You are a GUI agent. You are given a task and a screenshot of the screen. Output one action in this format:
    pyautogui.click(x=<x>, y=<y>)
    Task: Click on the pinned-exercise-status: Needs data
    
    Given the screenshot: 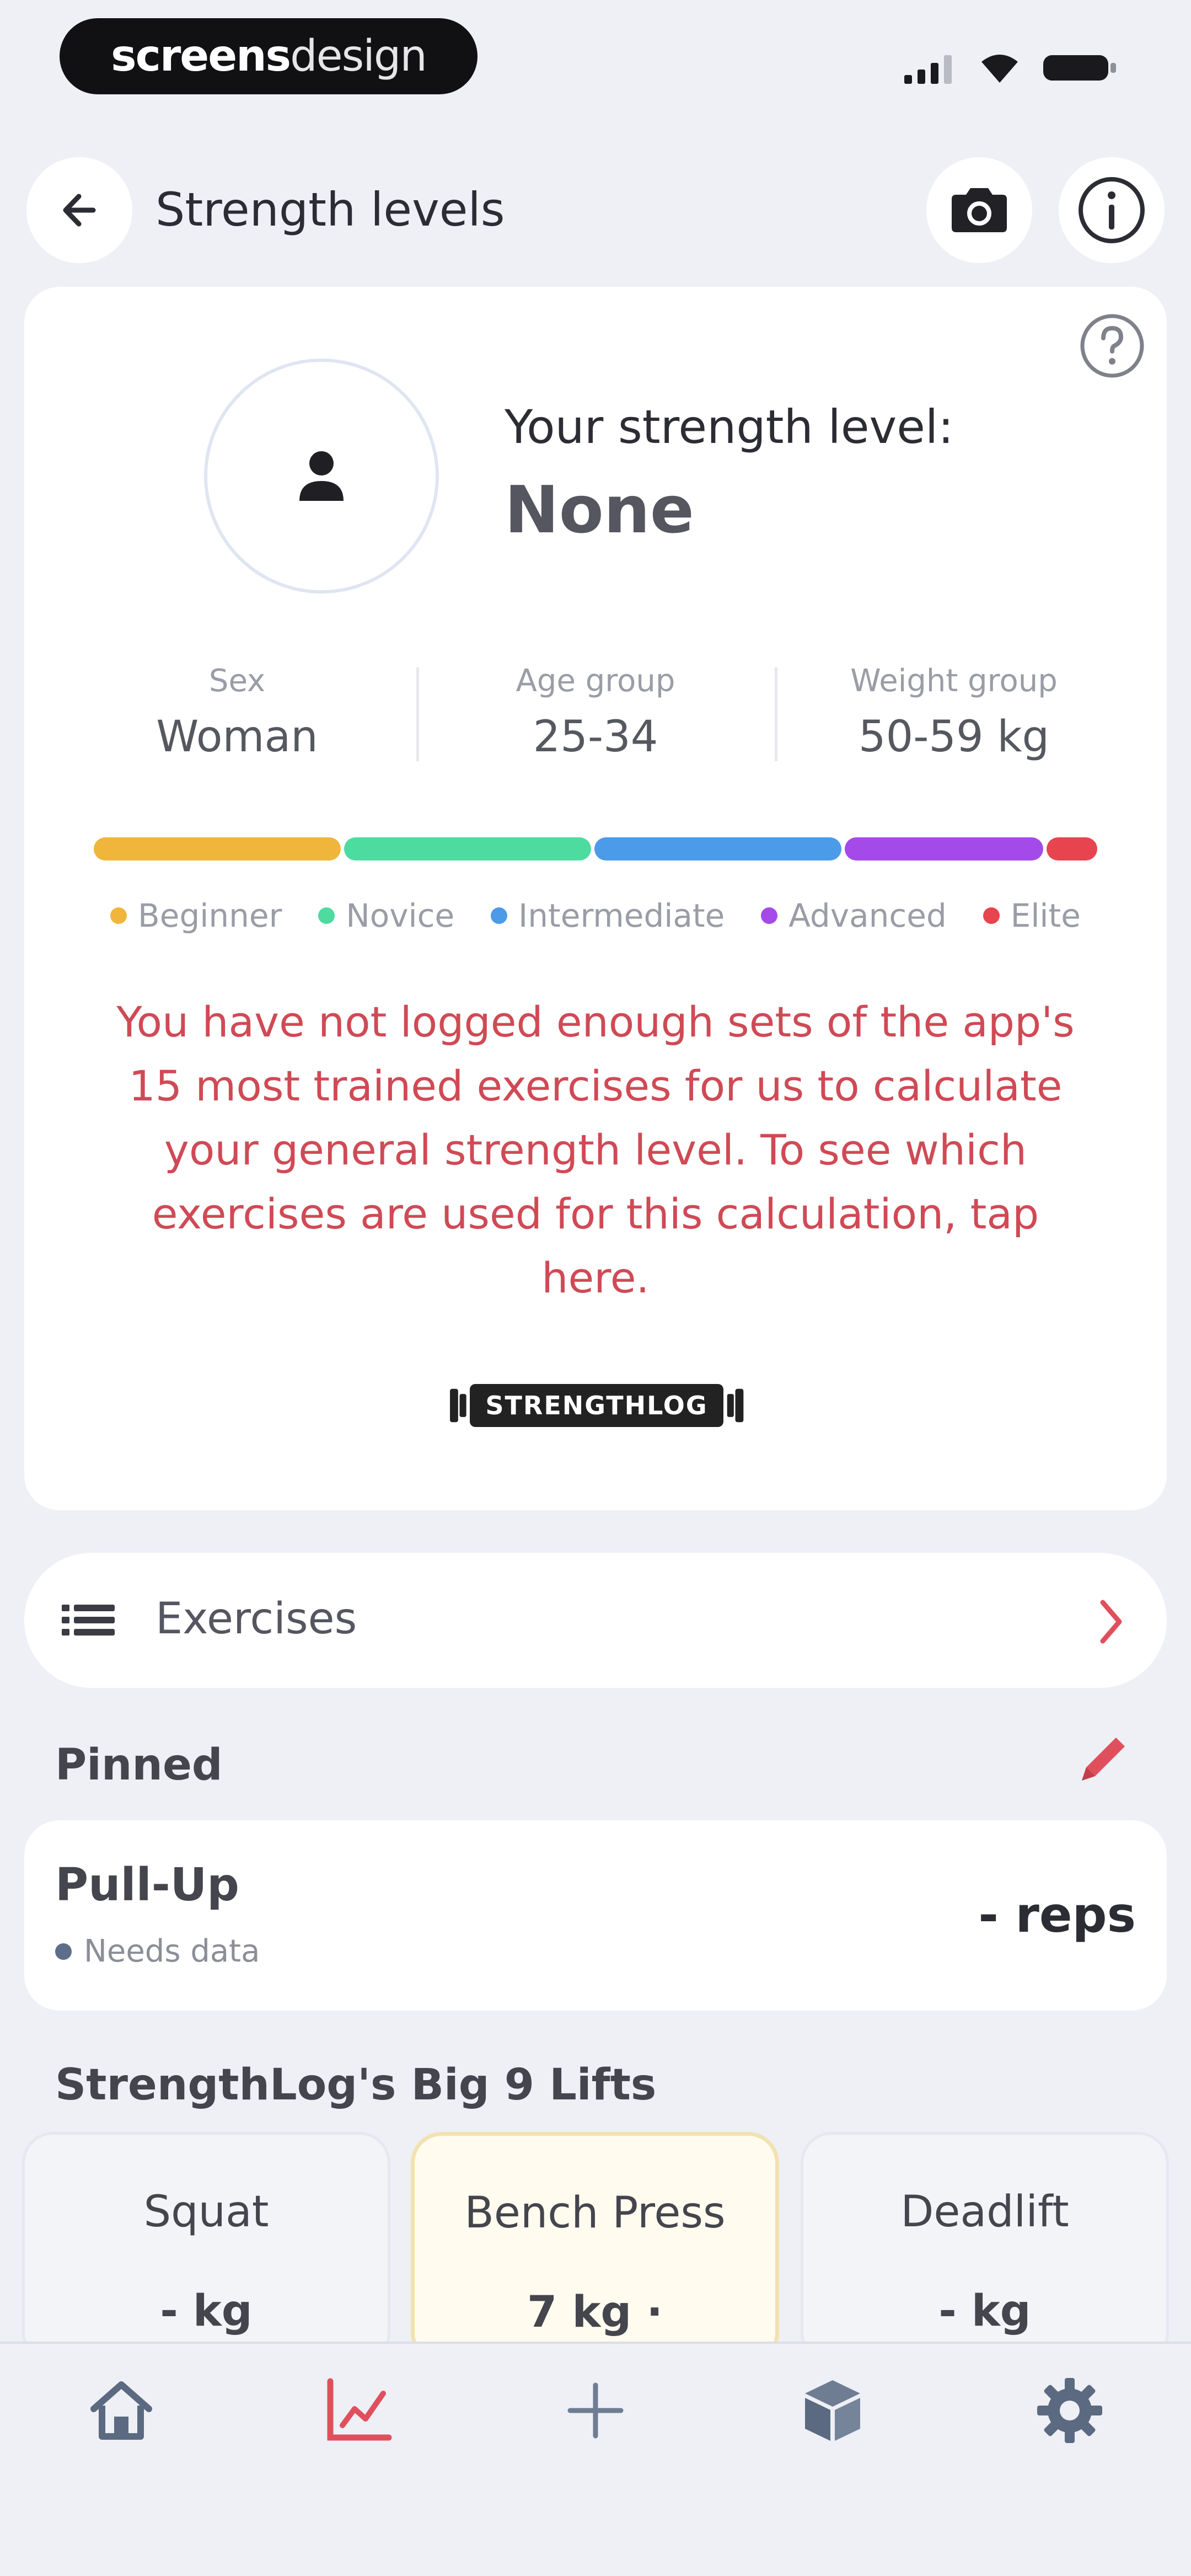 What is the action you would take?
    pyautogui.click(x=157, y=1951)
    